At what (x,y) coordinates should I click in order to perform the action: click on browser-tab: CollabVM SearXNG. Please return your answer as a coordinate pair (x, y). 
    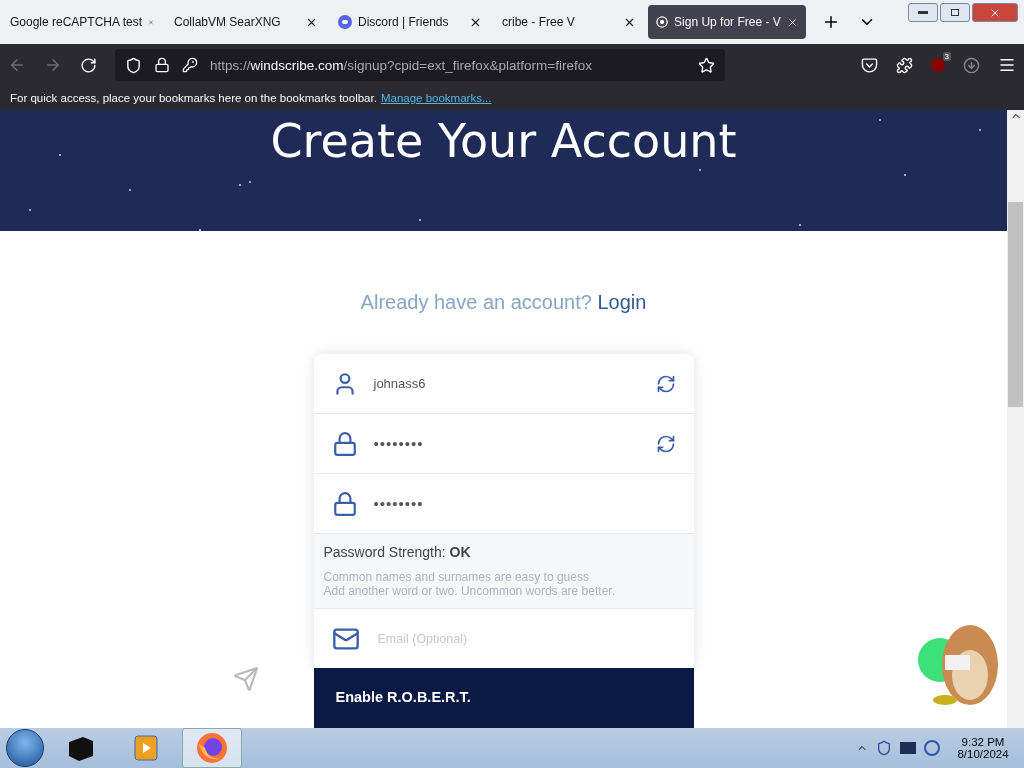
    Looking at the image, I should click on (246, 22).